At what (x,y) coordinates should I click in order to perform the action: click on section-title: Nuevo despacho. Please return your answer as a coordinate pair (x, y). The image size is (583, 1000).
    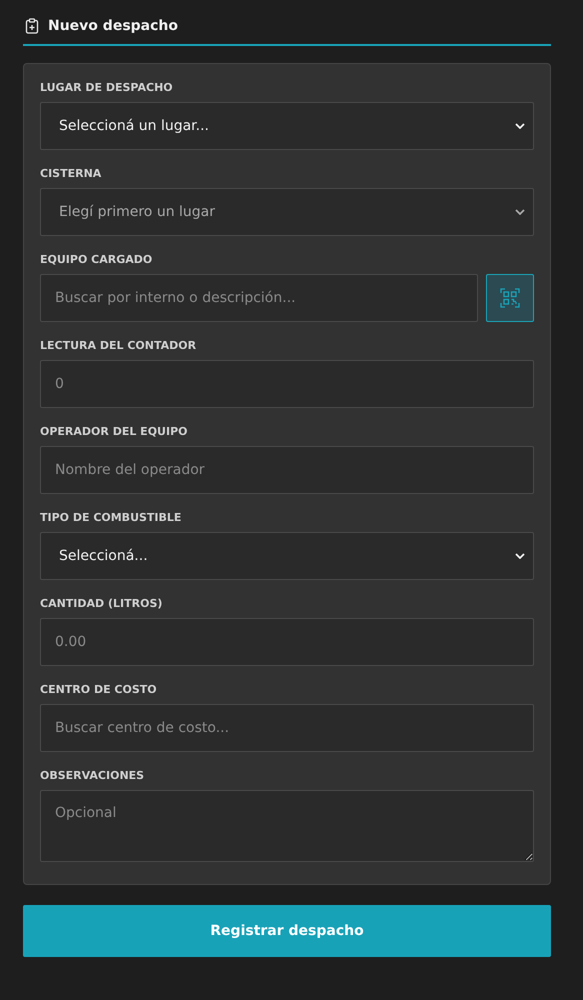
    Looking at the image, I should click on (113, 26).